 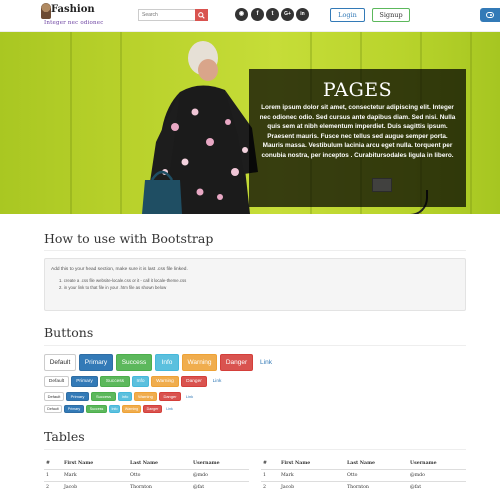 What do you see at coordinates (391, 15) in the screenshot?
I see `signup-button: Signup` at bounding box center [391, 15].